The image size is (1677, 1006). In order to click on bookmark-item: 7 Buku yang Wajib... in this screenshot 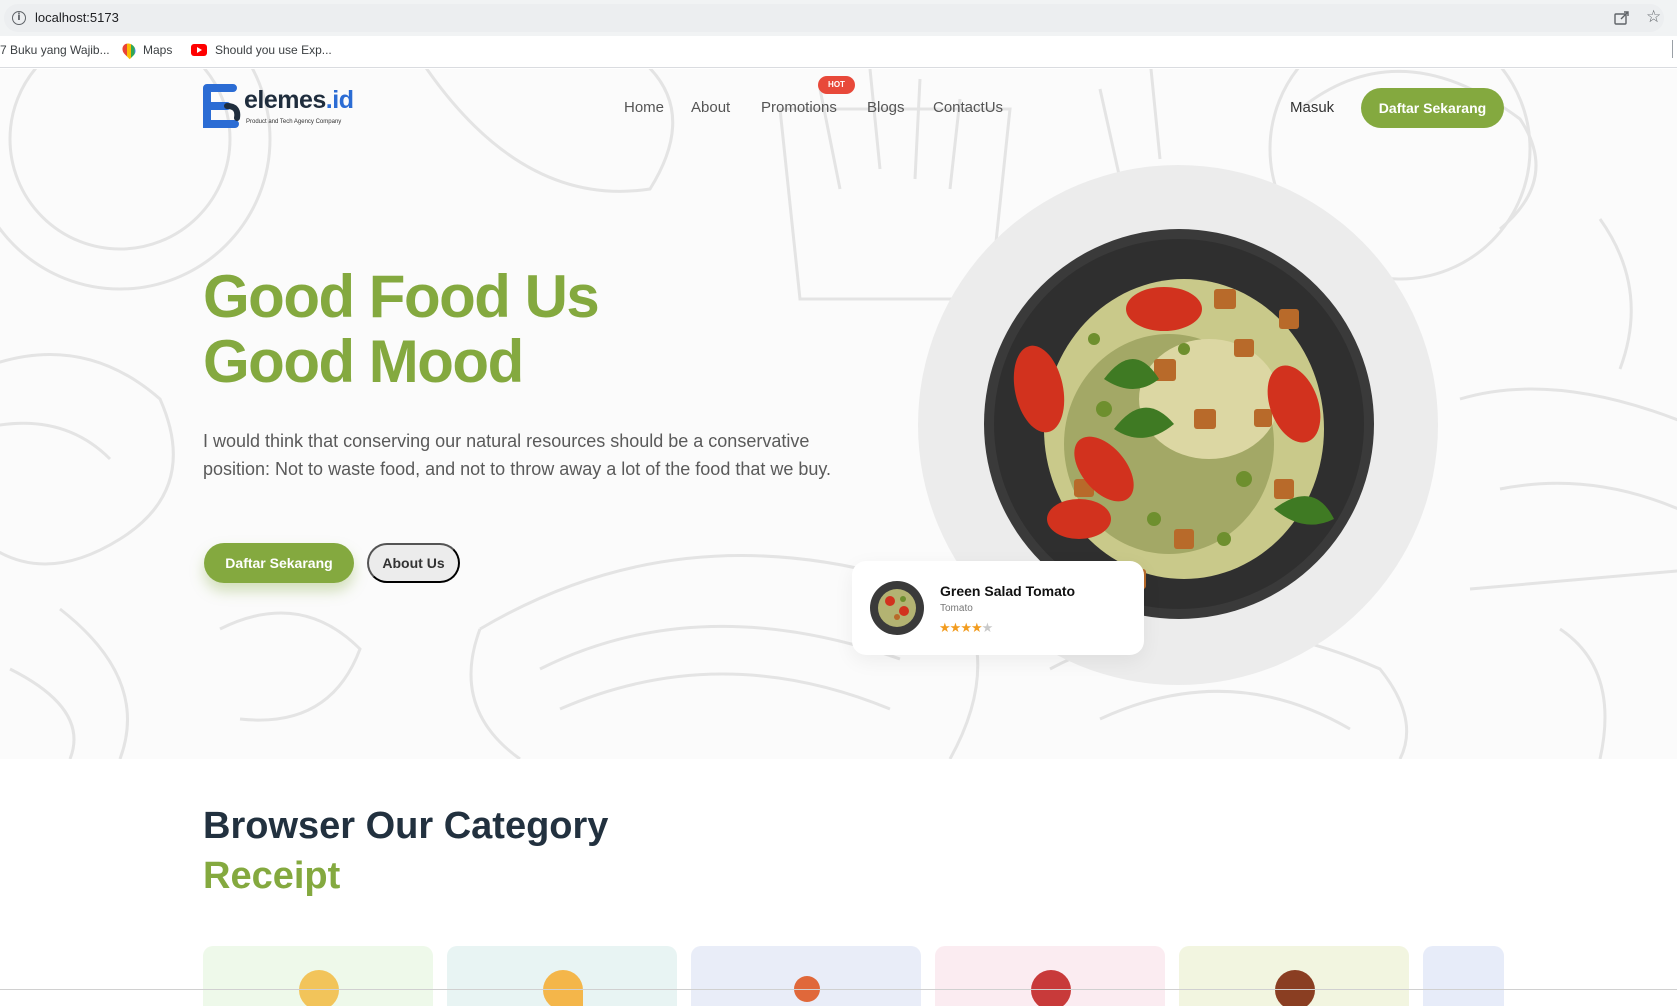, I will do `click(55, 50)`.